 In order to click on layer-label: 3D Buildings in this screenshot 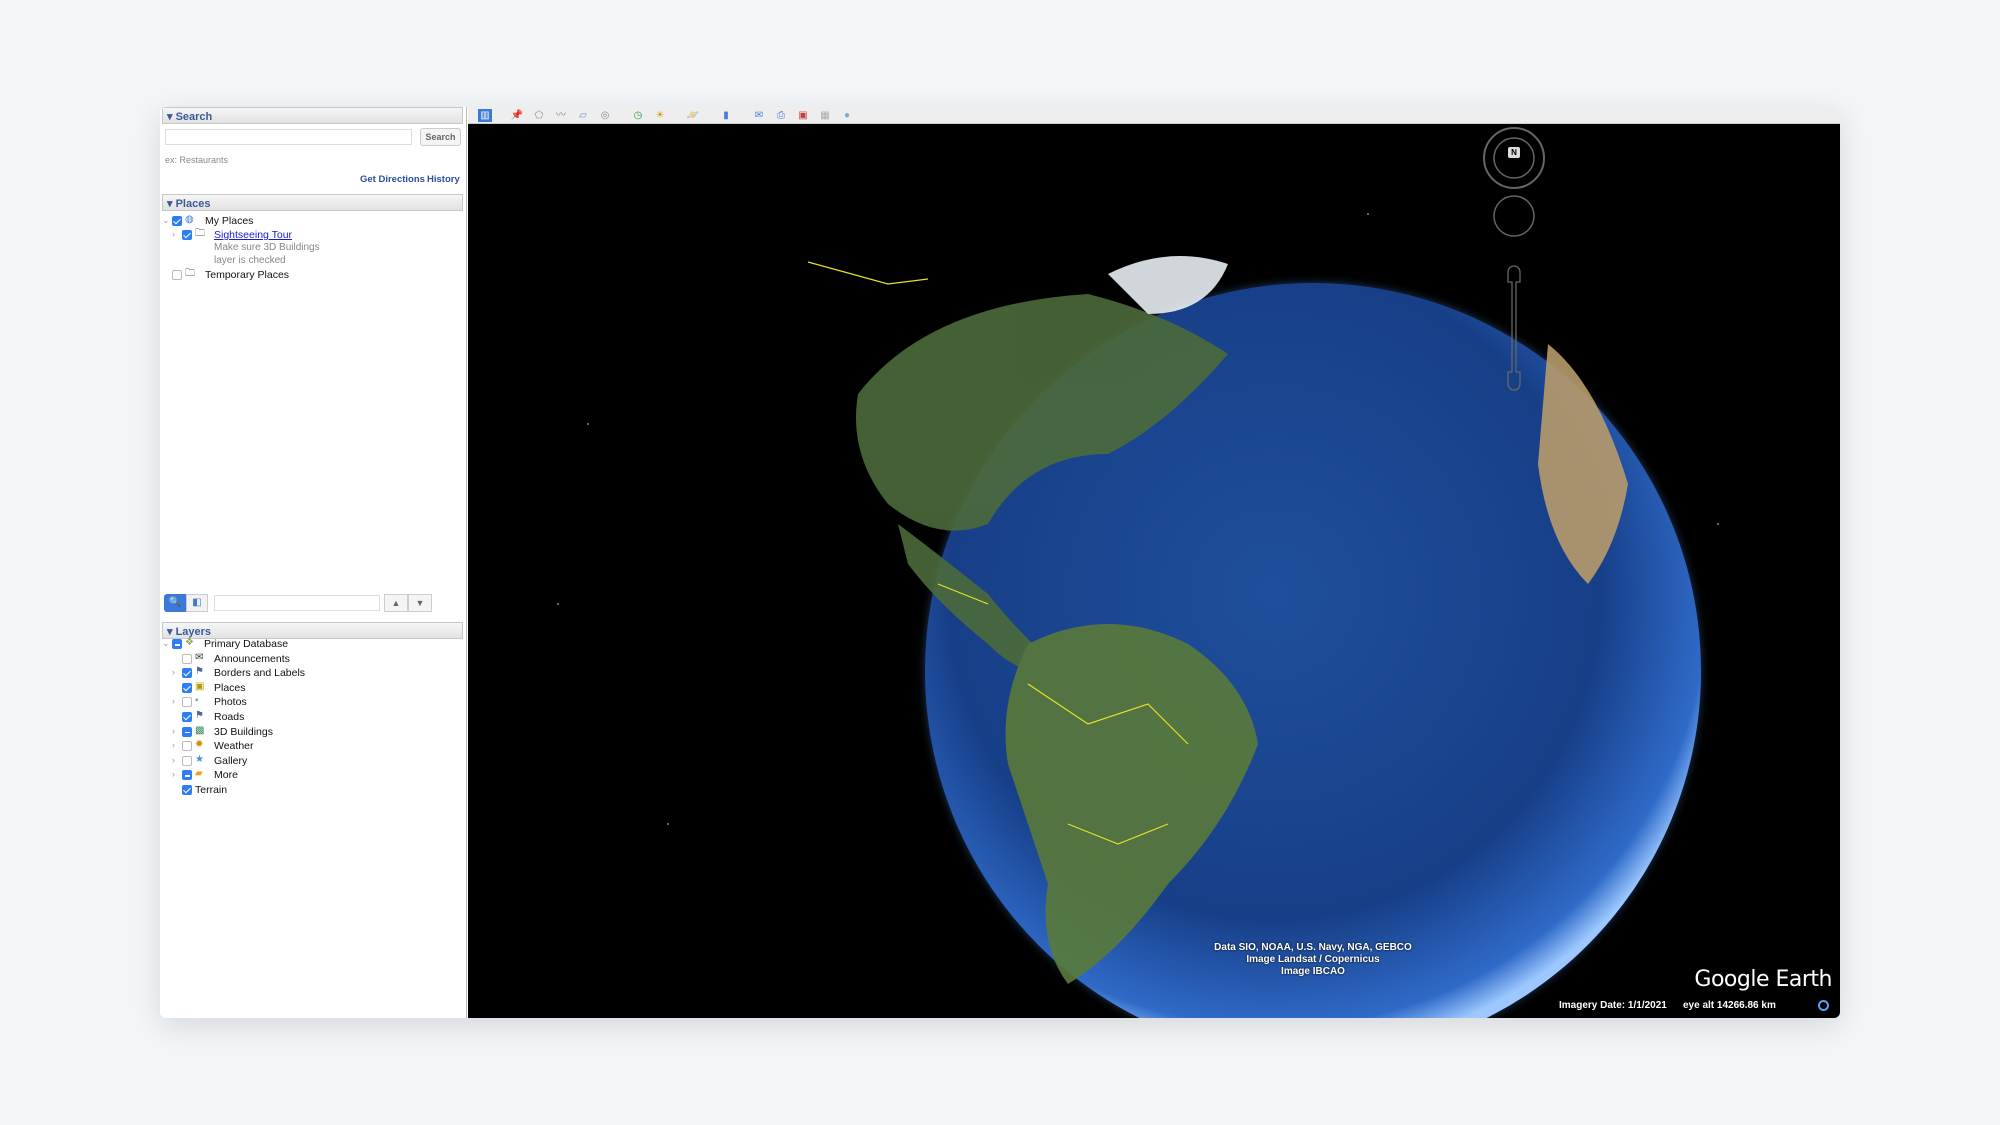, I will do `click(243, 731)`.